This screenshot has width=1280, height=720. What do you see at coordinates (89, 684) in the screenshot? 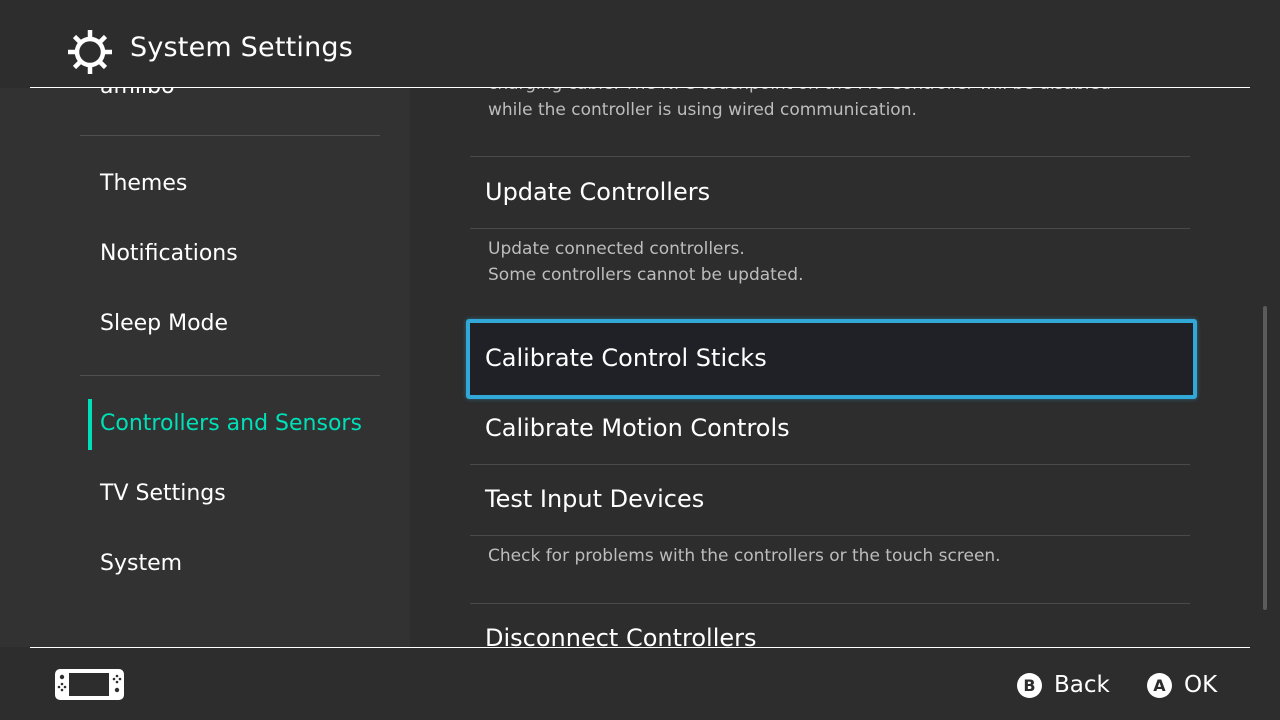
I see `handheld-console-icon` at bounding box center [89, 684].